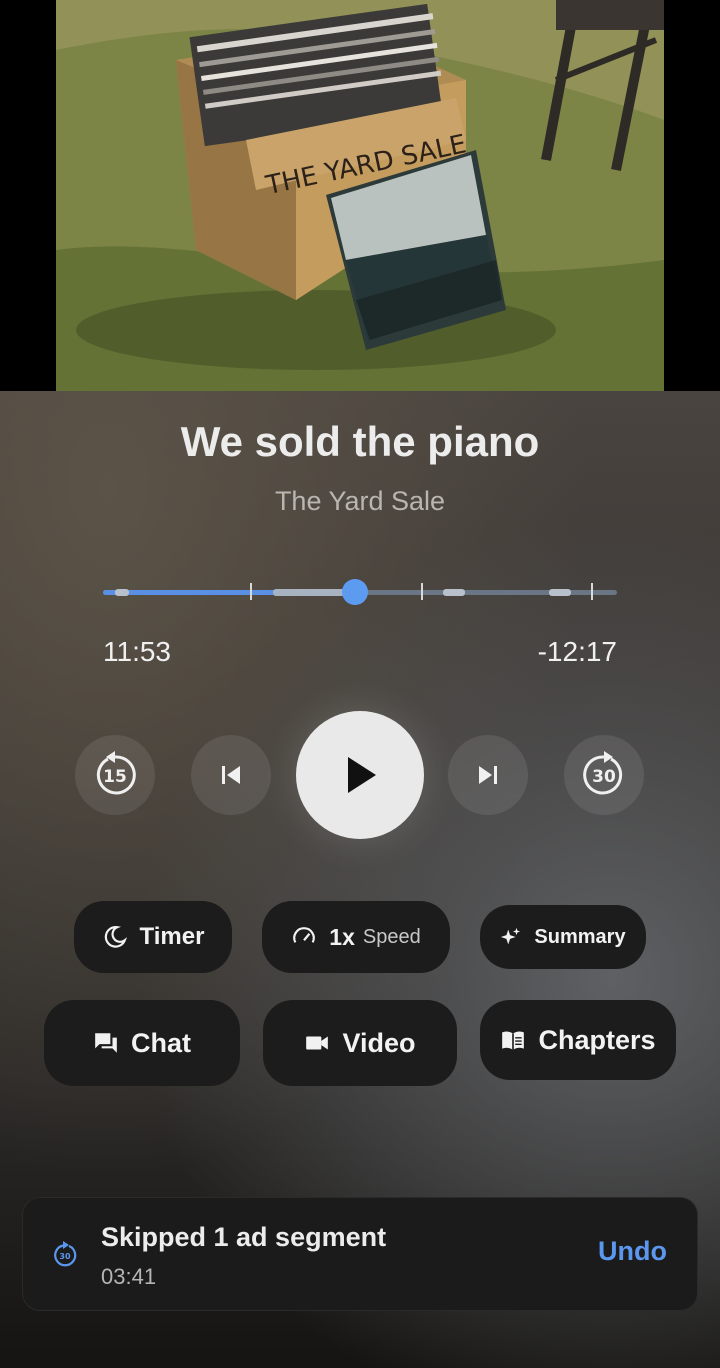  Describe the element at coordinates (580, 936) in the screenshot. I see `summary-label: Summary` at that location.